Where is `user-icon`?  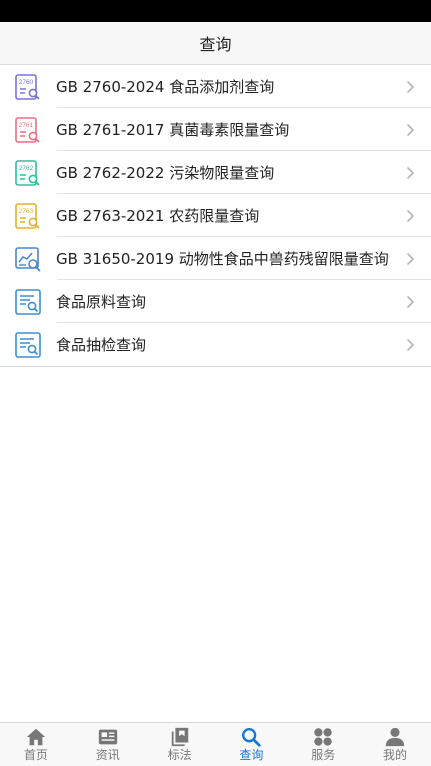 user-icon is located at coordinates (395, 737).